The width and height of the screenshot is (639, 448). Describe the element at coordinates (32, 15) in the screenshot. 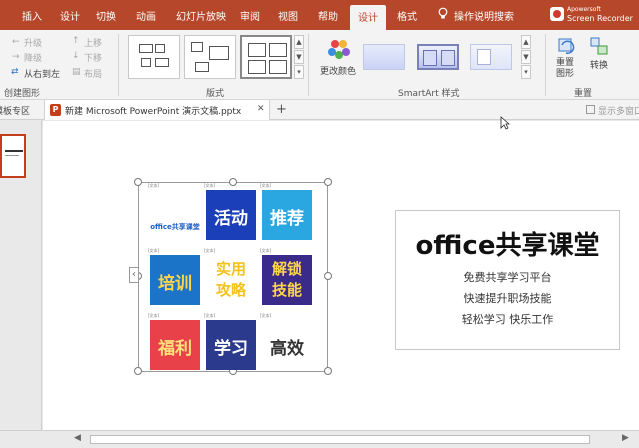

I see `tab-insert: 插入` at that location.